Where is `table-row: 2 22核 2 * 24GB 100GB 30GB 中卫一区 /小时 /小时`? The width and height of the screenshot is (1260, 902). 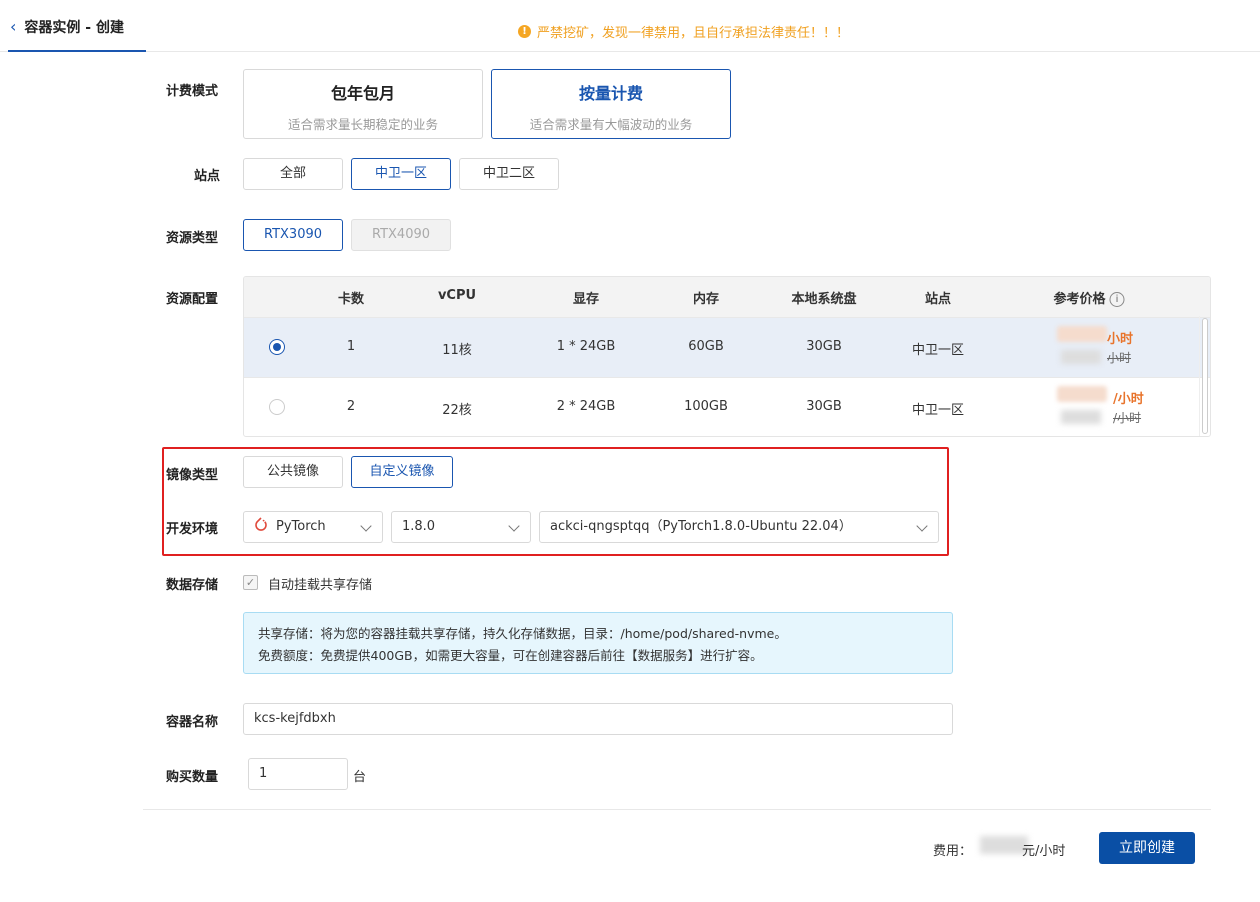
table-row: 2 22核 2 * 24GB 100GB 30GB 中卫一区 /小时 /小时 is located at coordinates (727, 406).